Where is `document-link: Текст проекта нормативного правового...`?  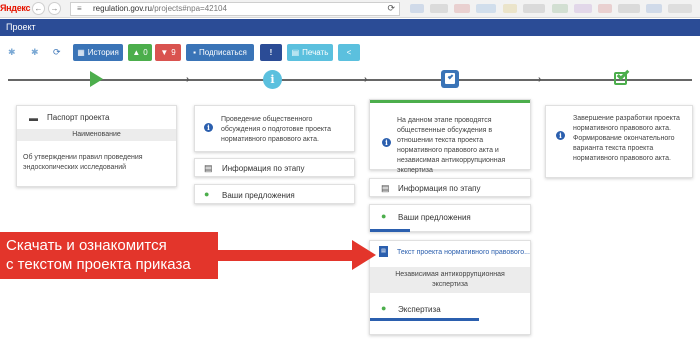 document-link: Текст проекта нормативного правового... is located at coordinates (463, 252).